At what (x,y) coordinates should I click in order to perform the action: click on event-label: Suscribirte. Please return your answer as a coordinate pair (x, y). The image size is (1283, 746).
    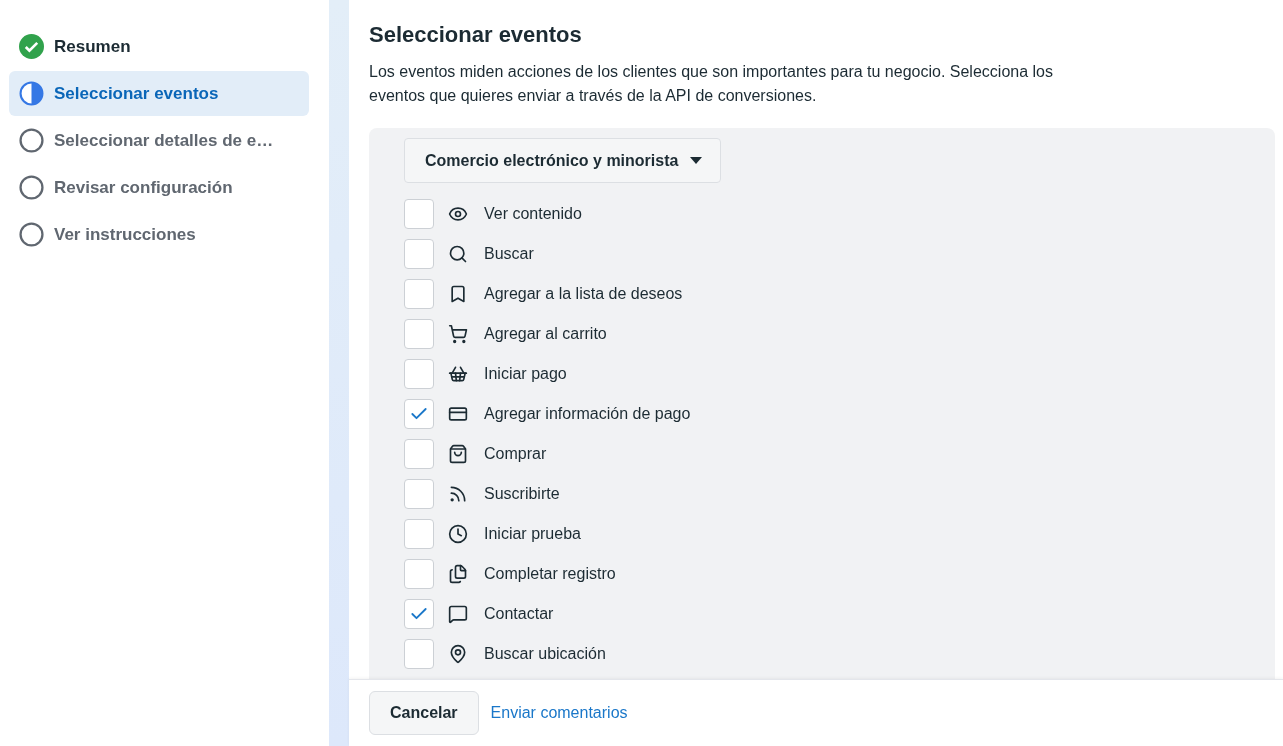
    Looking at the image, I should click on (522, 494).